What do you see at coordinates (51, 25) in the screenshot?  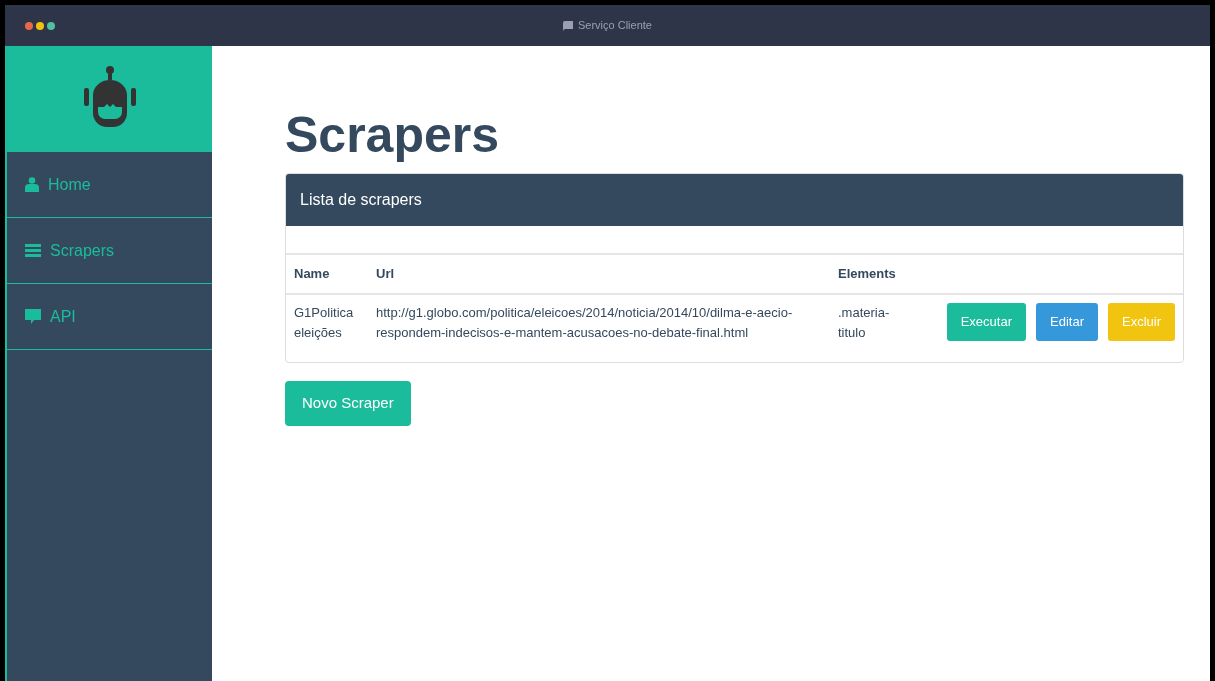 I see `maximize-dot` at bounding box center [51, 25].